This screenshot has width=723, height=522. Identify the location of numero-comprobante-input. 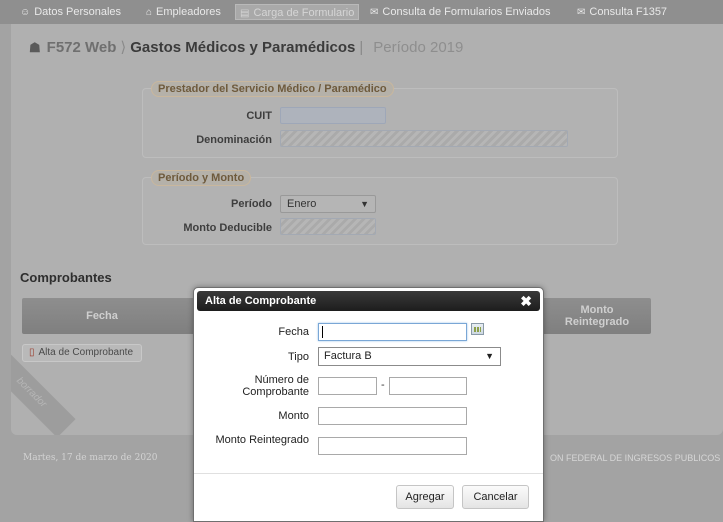
(428, 386).